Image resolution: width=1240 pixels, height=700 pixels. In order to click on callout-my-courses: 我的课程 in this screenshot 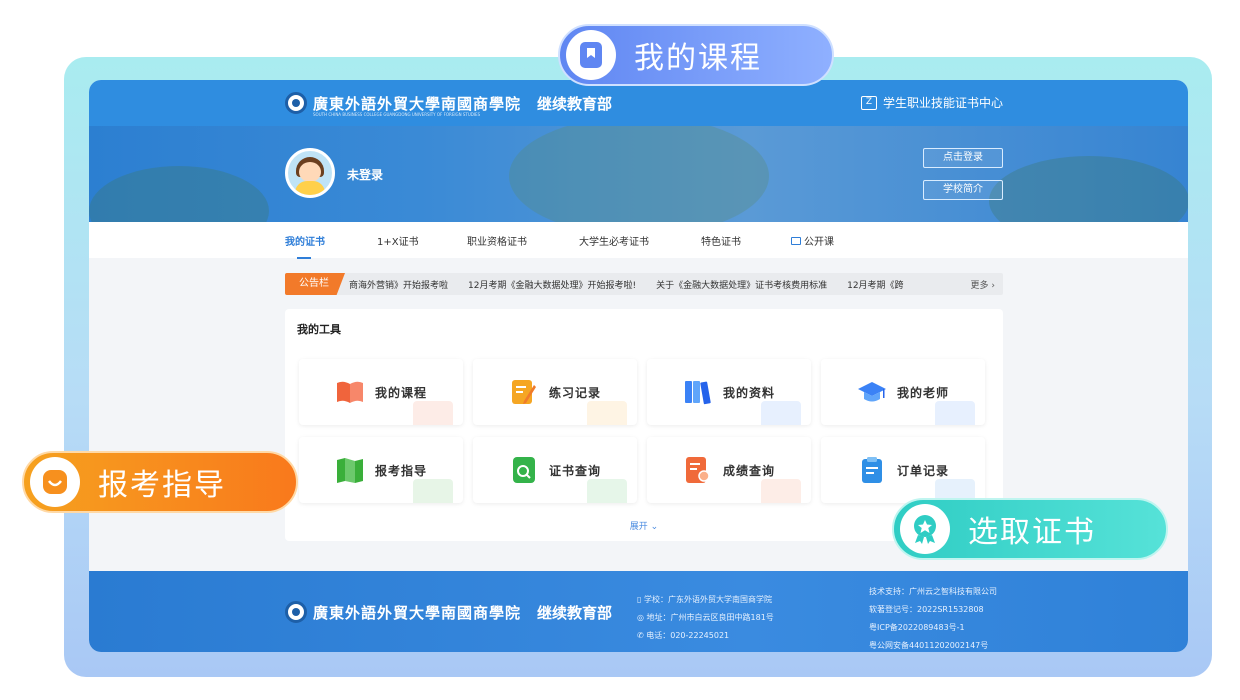, I will do `click(696, 55)`.